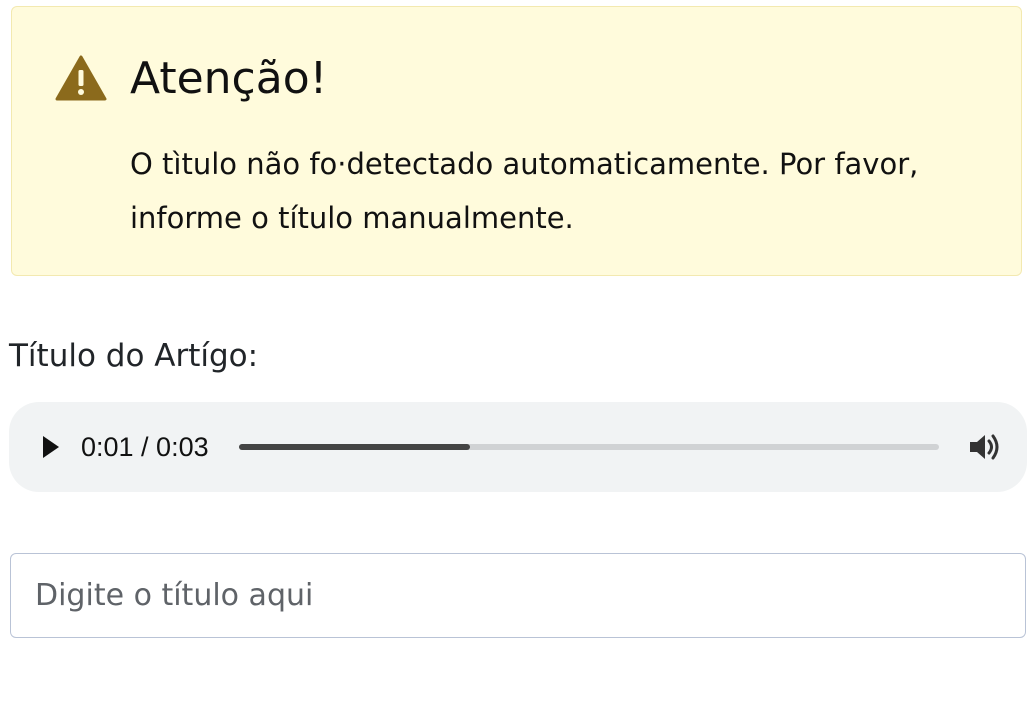  Describe the element at coordinates (985, 447) in the screenshot. I see `volume-icon` at that location.